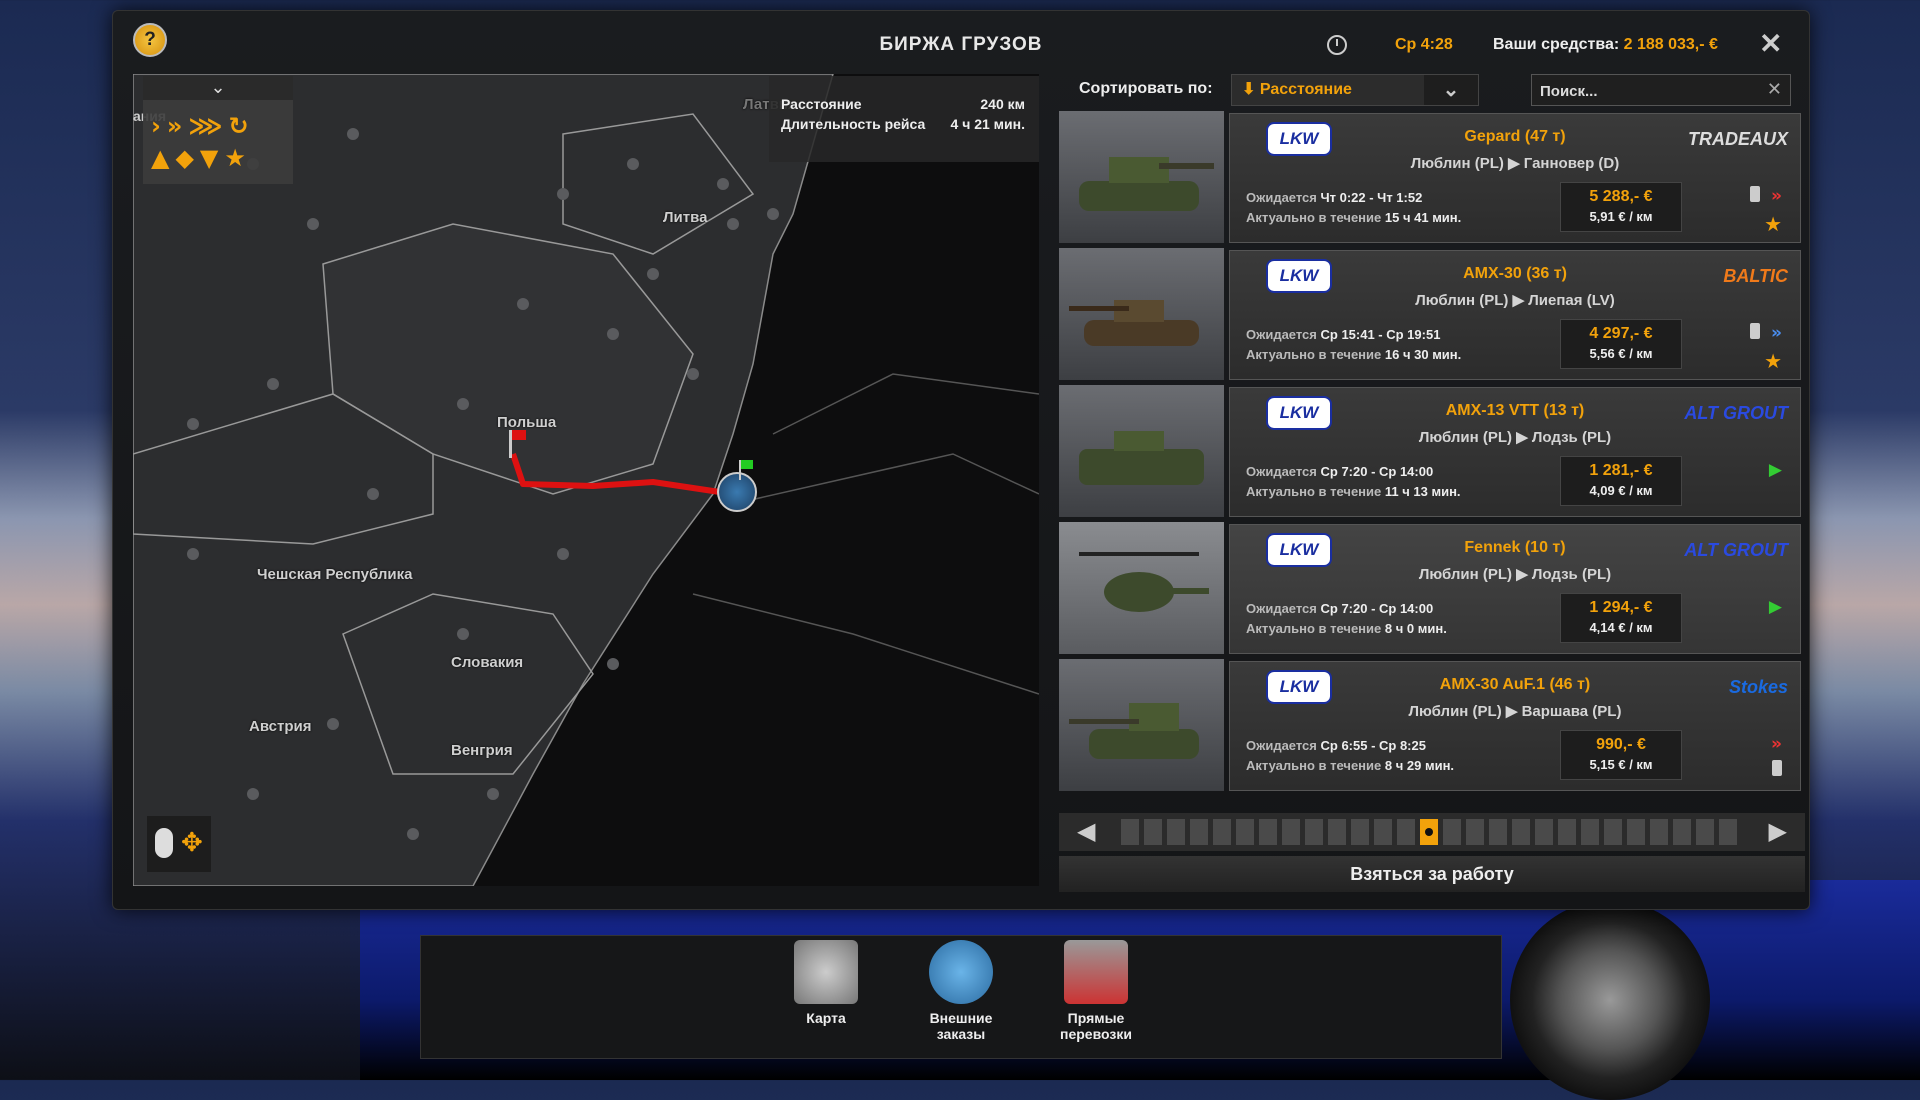 The width and height of the screenshot is (1920, 1100). I want to click on price-per-km: 5,91 € / км, so click(1621, 216).